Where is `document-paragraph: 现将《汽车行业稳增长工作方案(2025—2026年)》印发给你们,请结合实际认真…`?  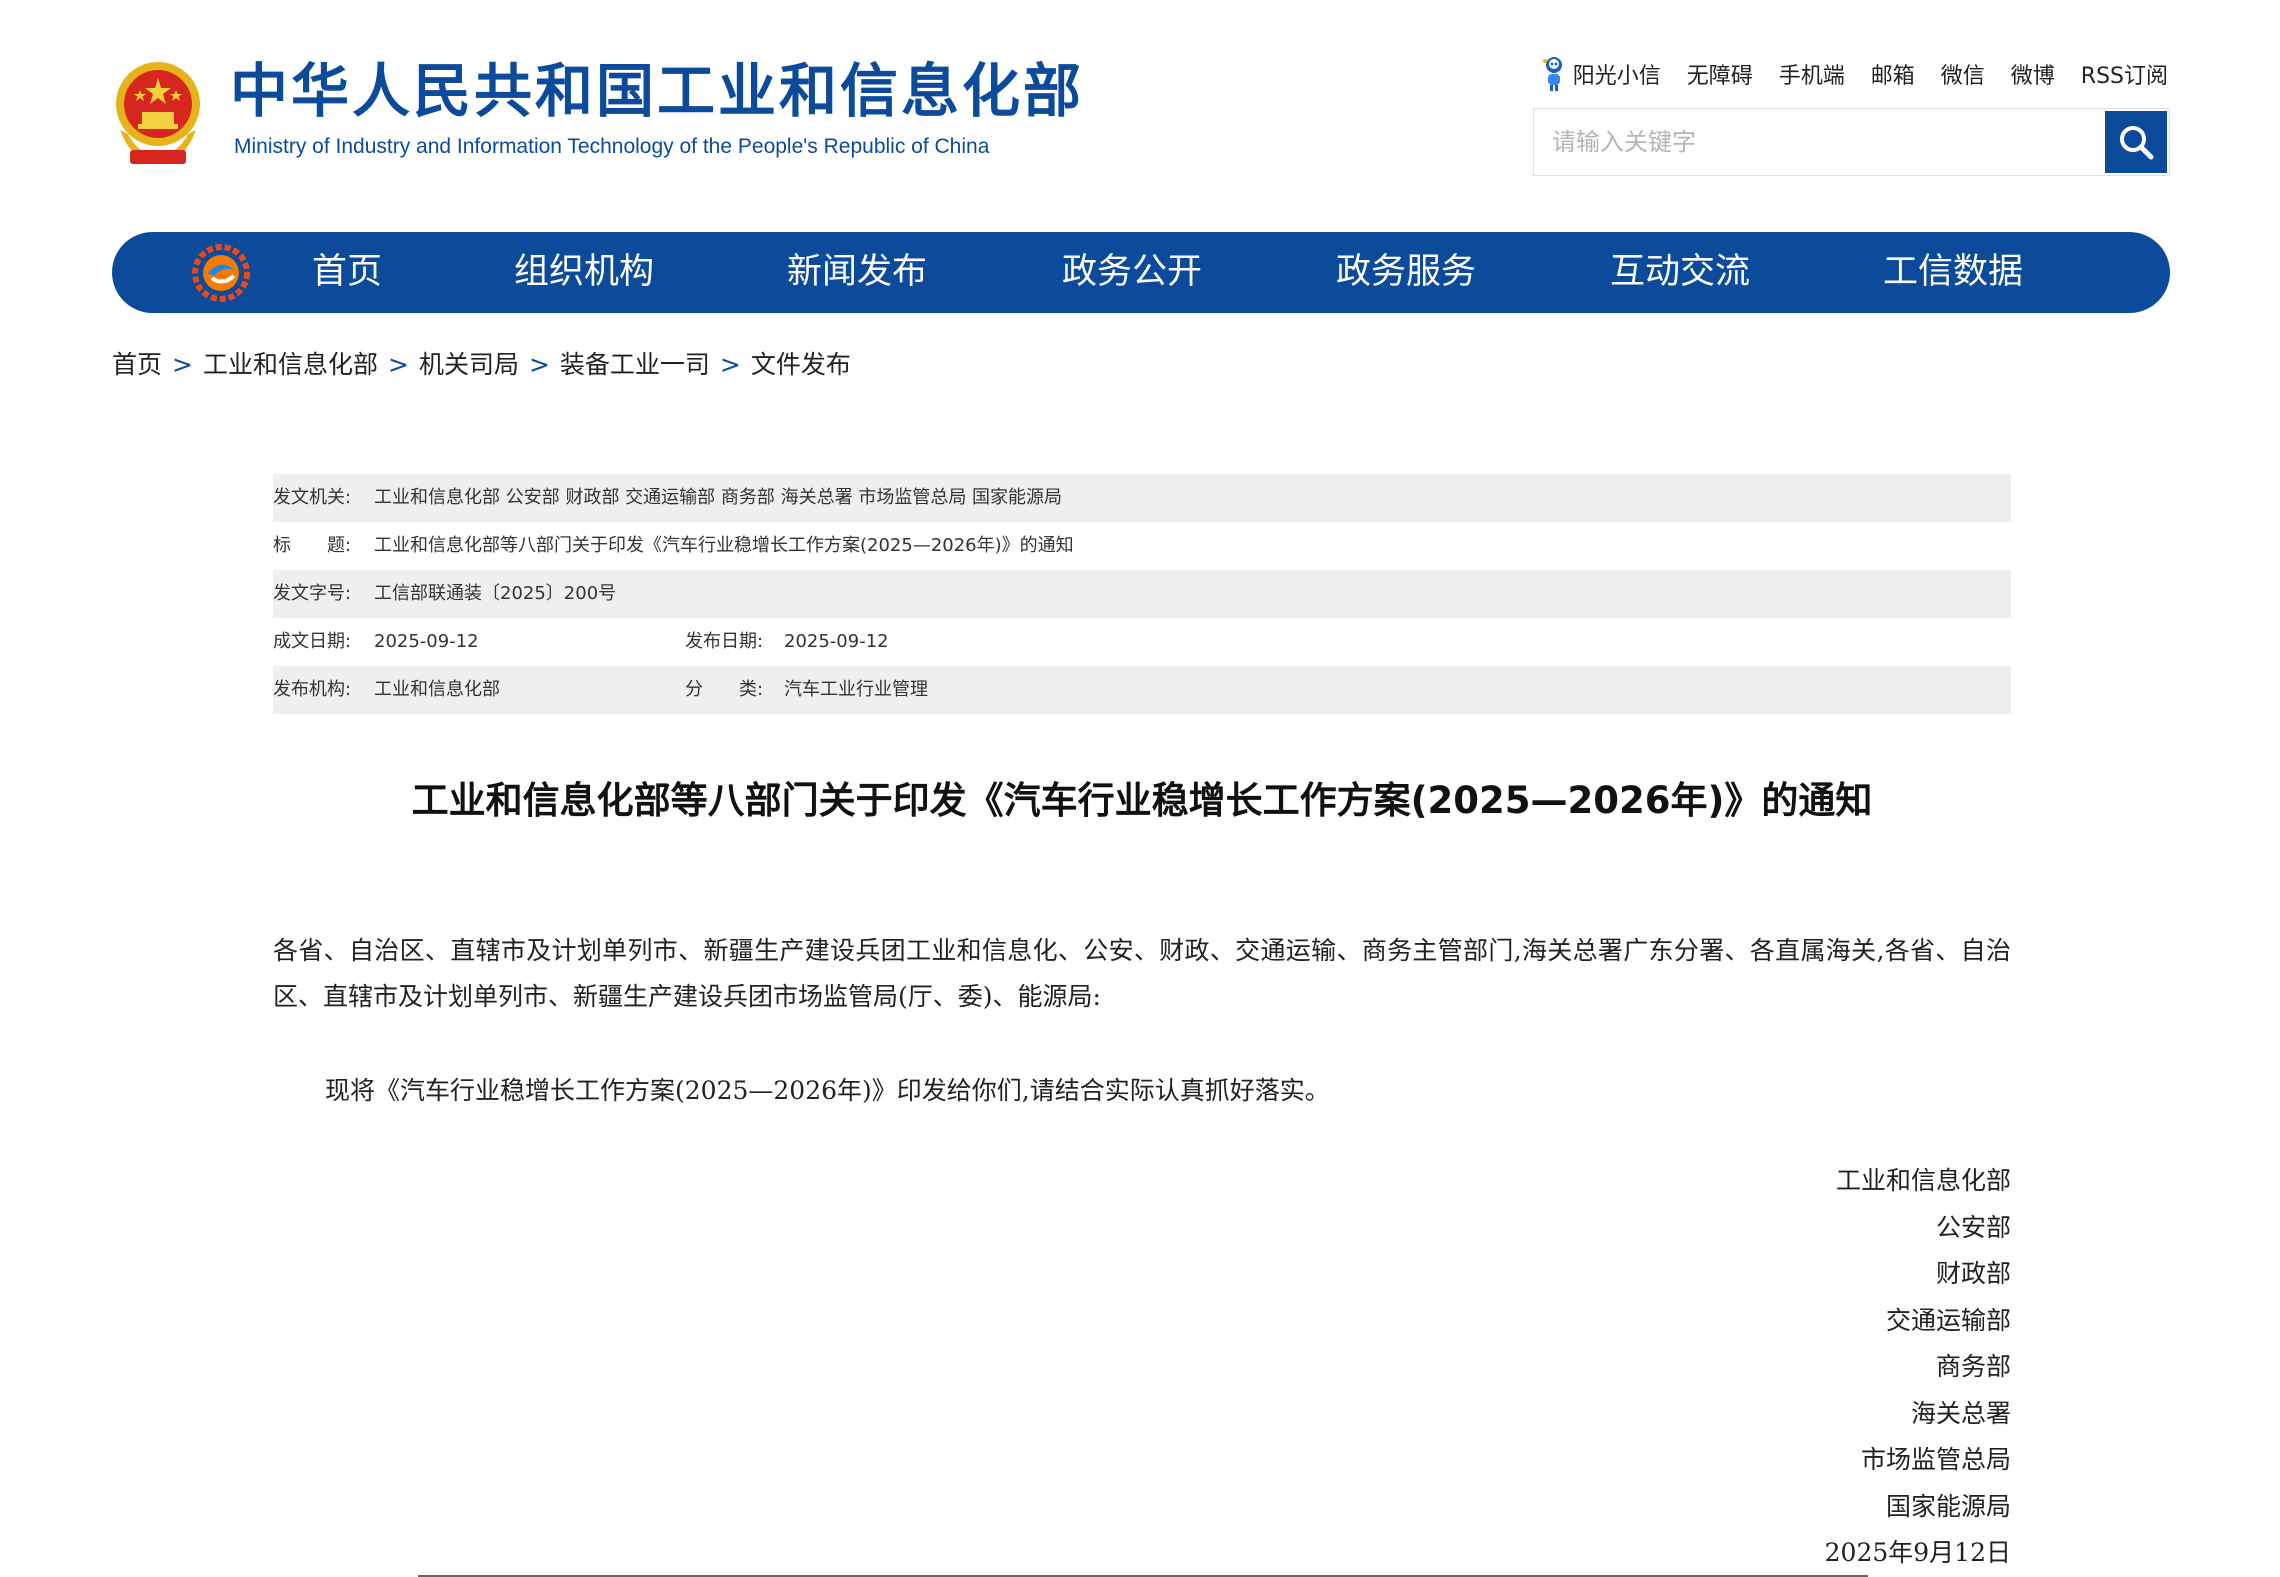 document-paragraph: 现将《汽车行业稳增长工作方案(2025—2026年)》印发给你们,请结合实际认真… is located at coordinates (827, 1090).